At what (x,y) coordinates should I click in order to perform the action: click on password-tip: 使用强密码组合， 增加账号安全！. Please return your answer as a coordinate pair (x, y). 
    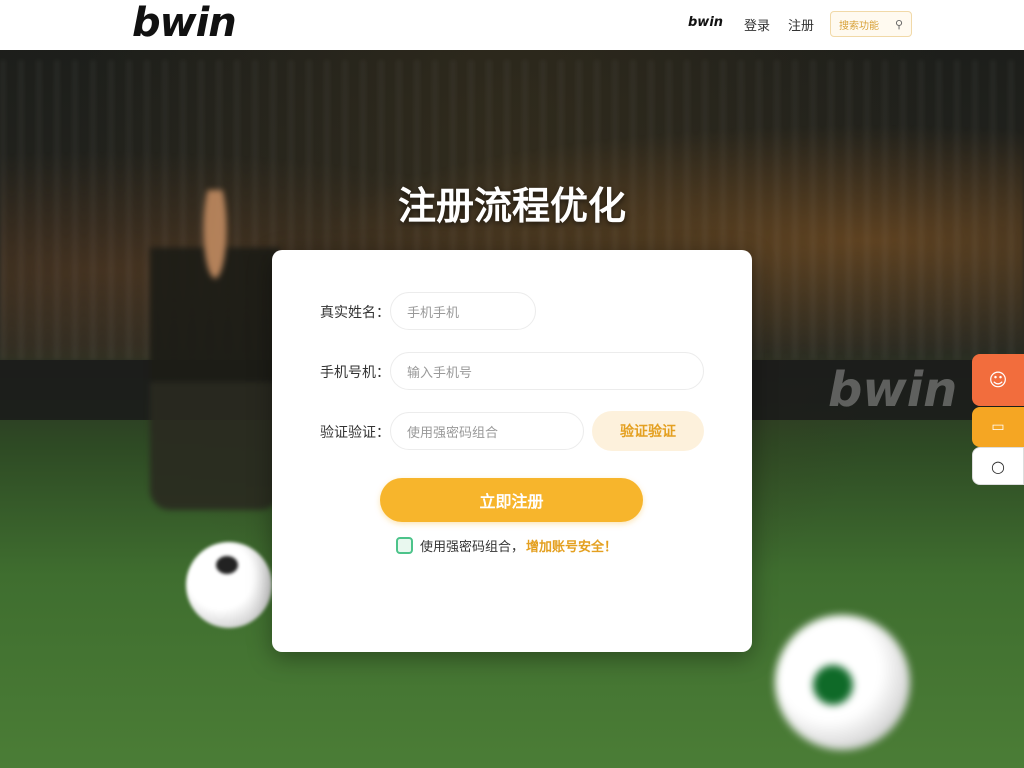
    Looking at the image, I should click on (506, 545).